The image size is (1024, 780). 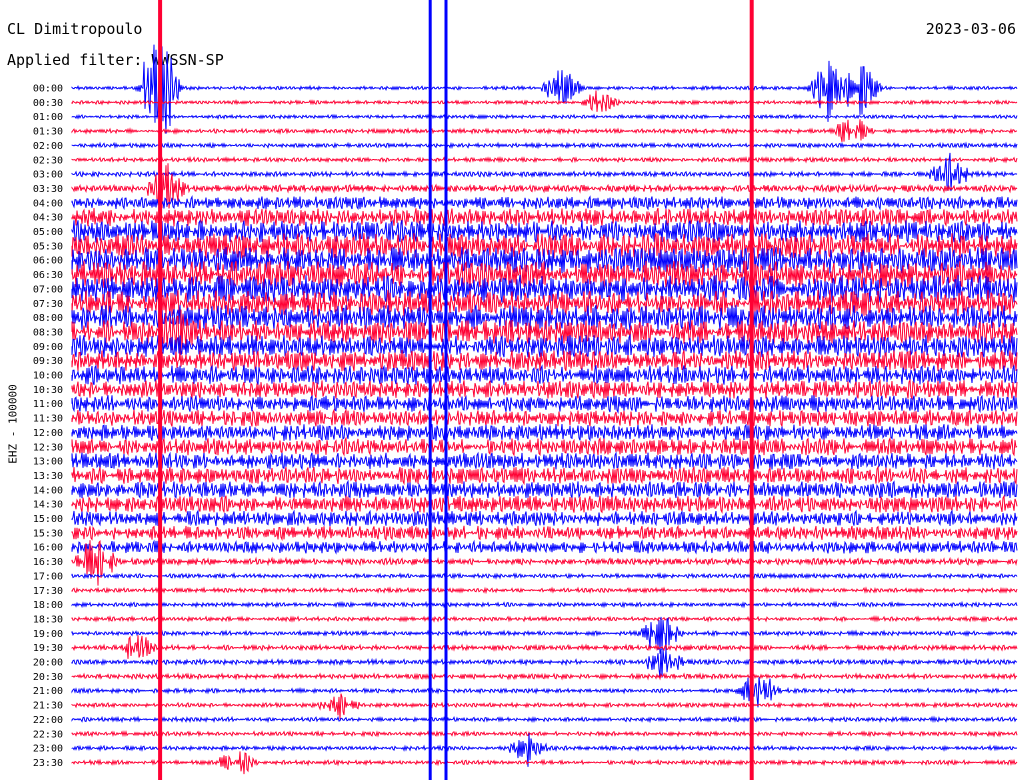 I want to click on row-label-1930: 19:30, so click(x=48, y=648).